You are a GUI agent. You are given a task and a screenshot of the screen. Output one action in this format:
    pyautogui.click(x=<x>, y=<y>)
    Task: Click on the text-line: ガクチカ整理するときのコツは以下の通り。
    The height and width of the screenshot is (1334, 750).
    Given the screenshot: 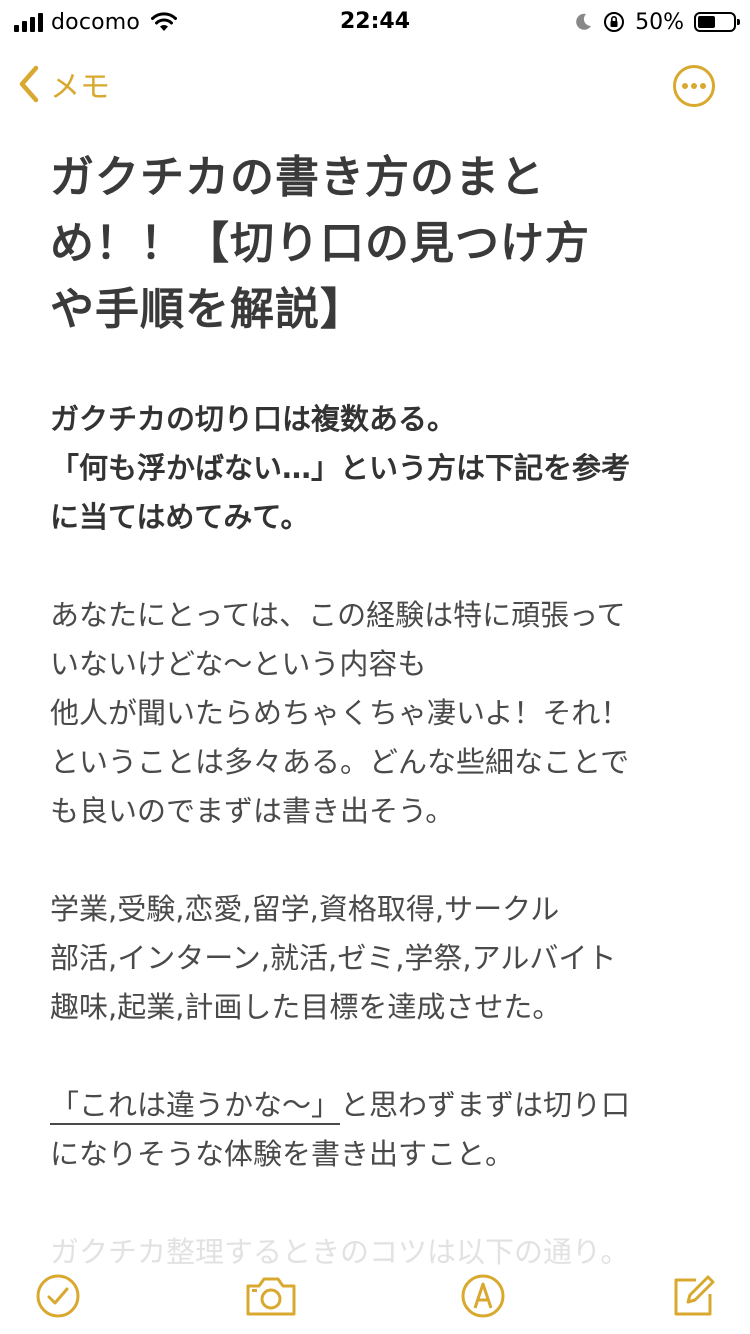 What is the action you would take?
    pyautogui.click(x=340, y=1252)
    